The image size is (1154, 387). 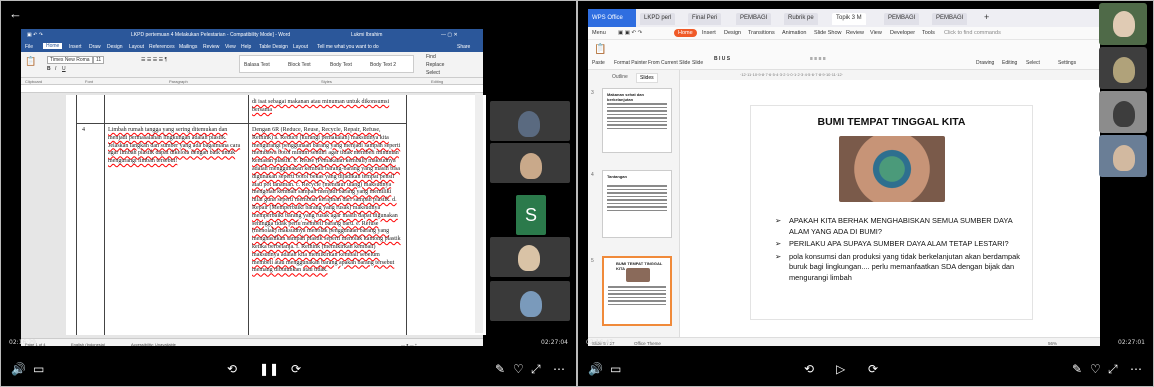 I want to click on tab-table-layout: Layout, so click(x=300, y=47).